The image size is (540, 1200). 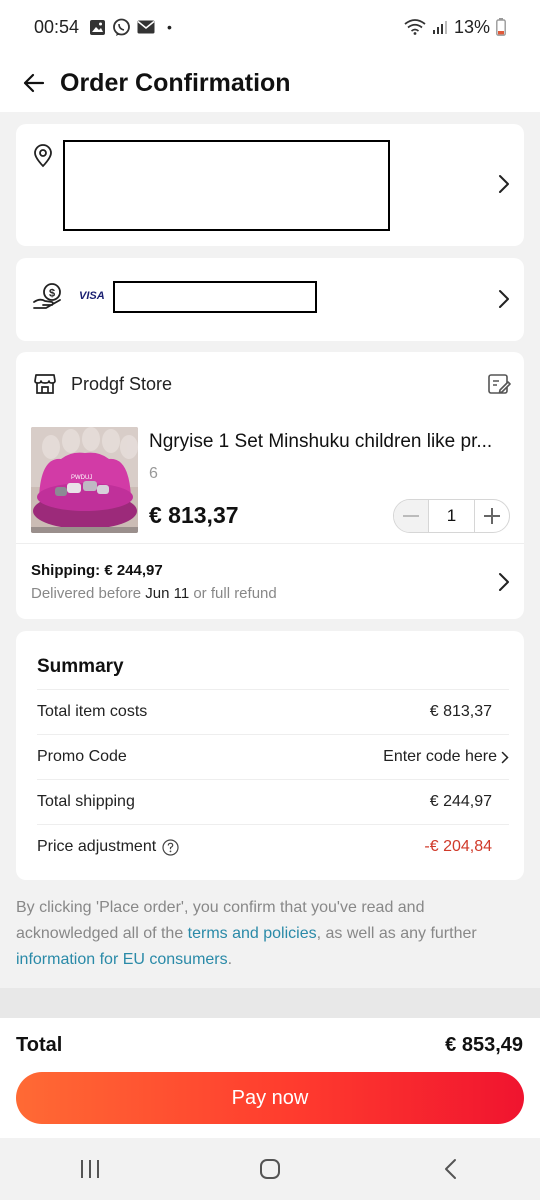 What do you see at coordinates (92, 711) in the screenshot?
I see `summary-label: Total item costs` at bounding box center [92, 711].